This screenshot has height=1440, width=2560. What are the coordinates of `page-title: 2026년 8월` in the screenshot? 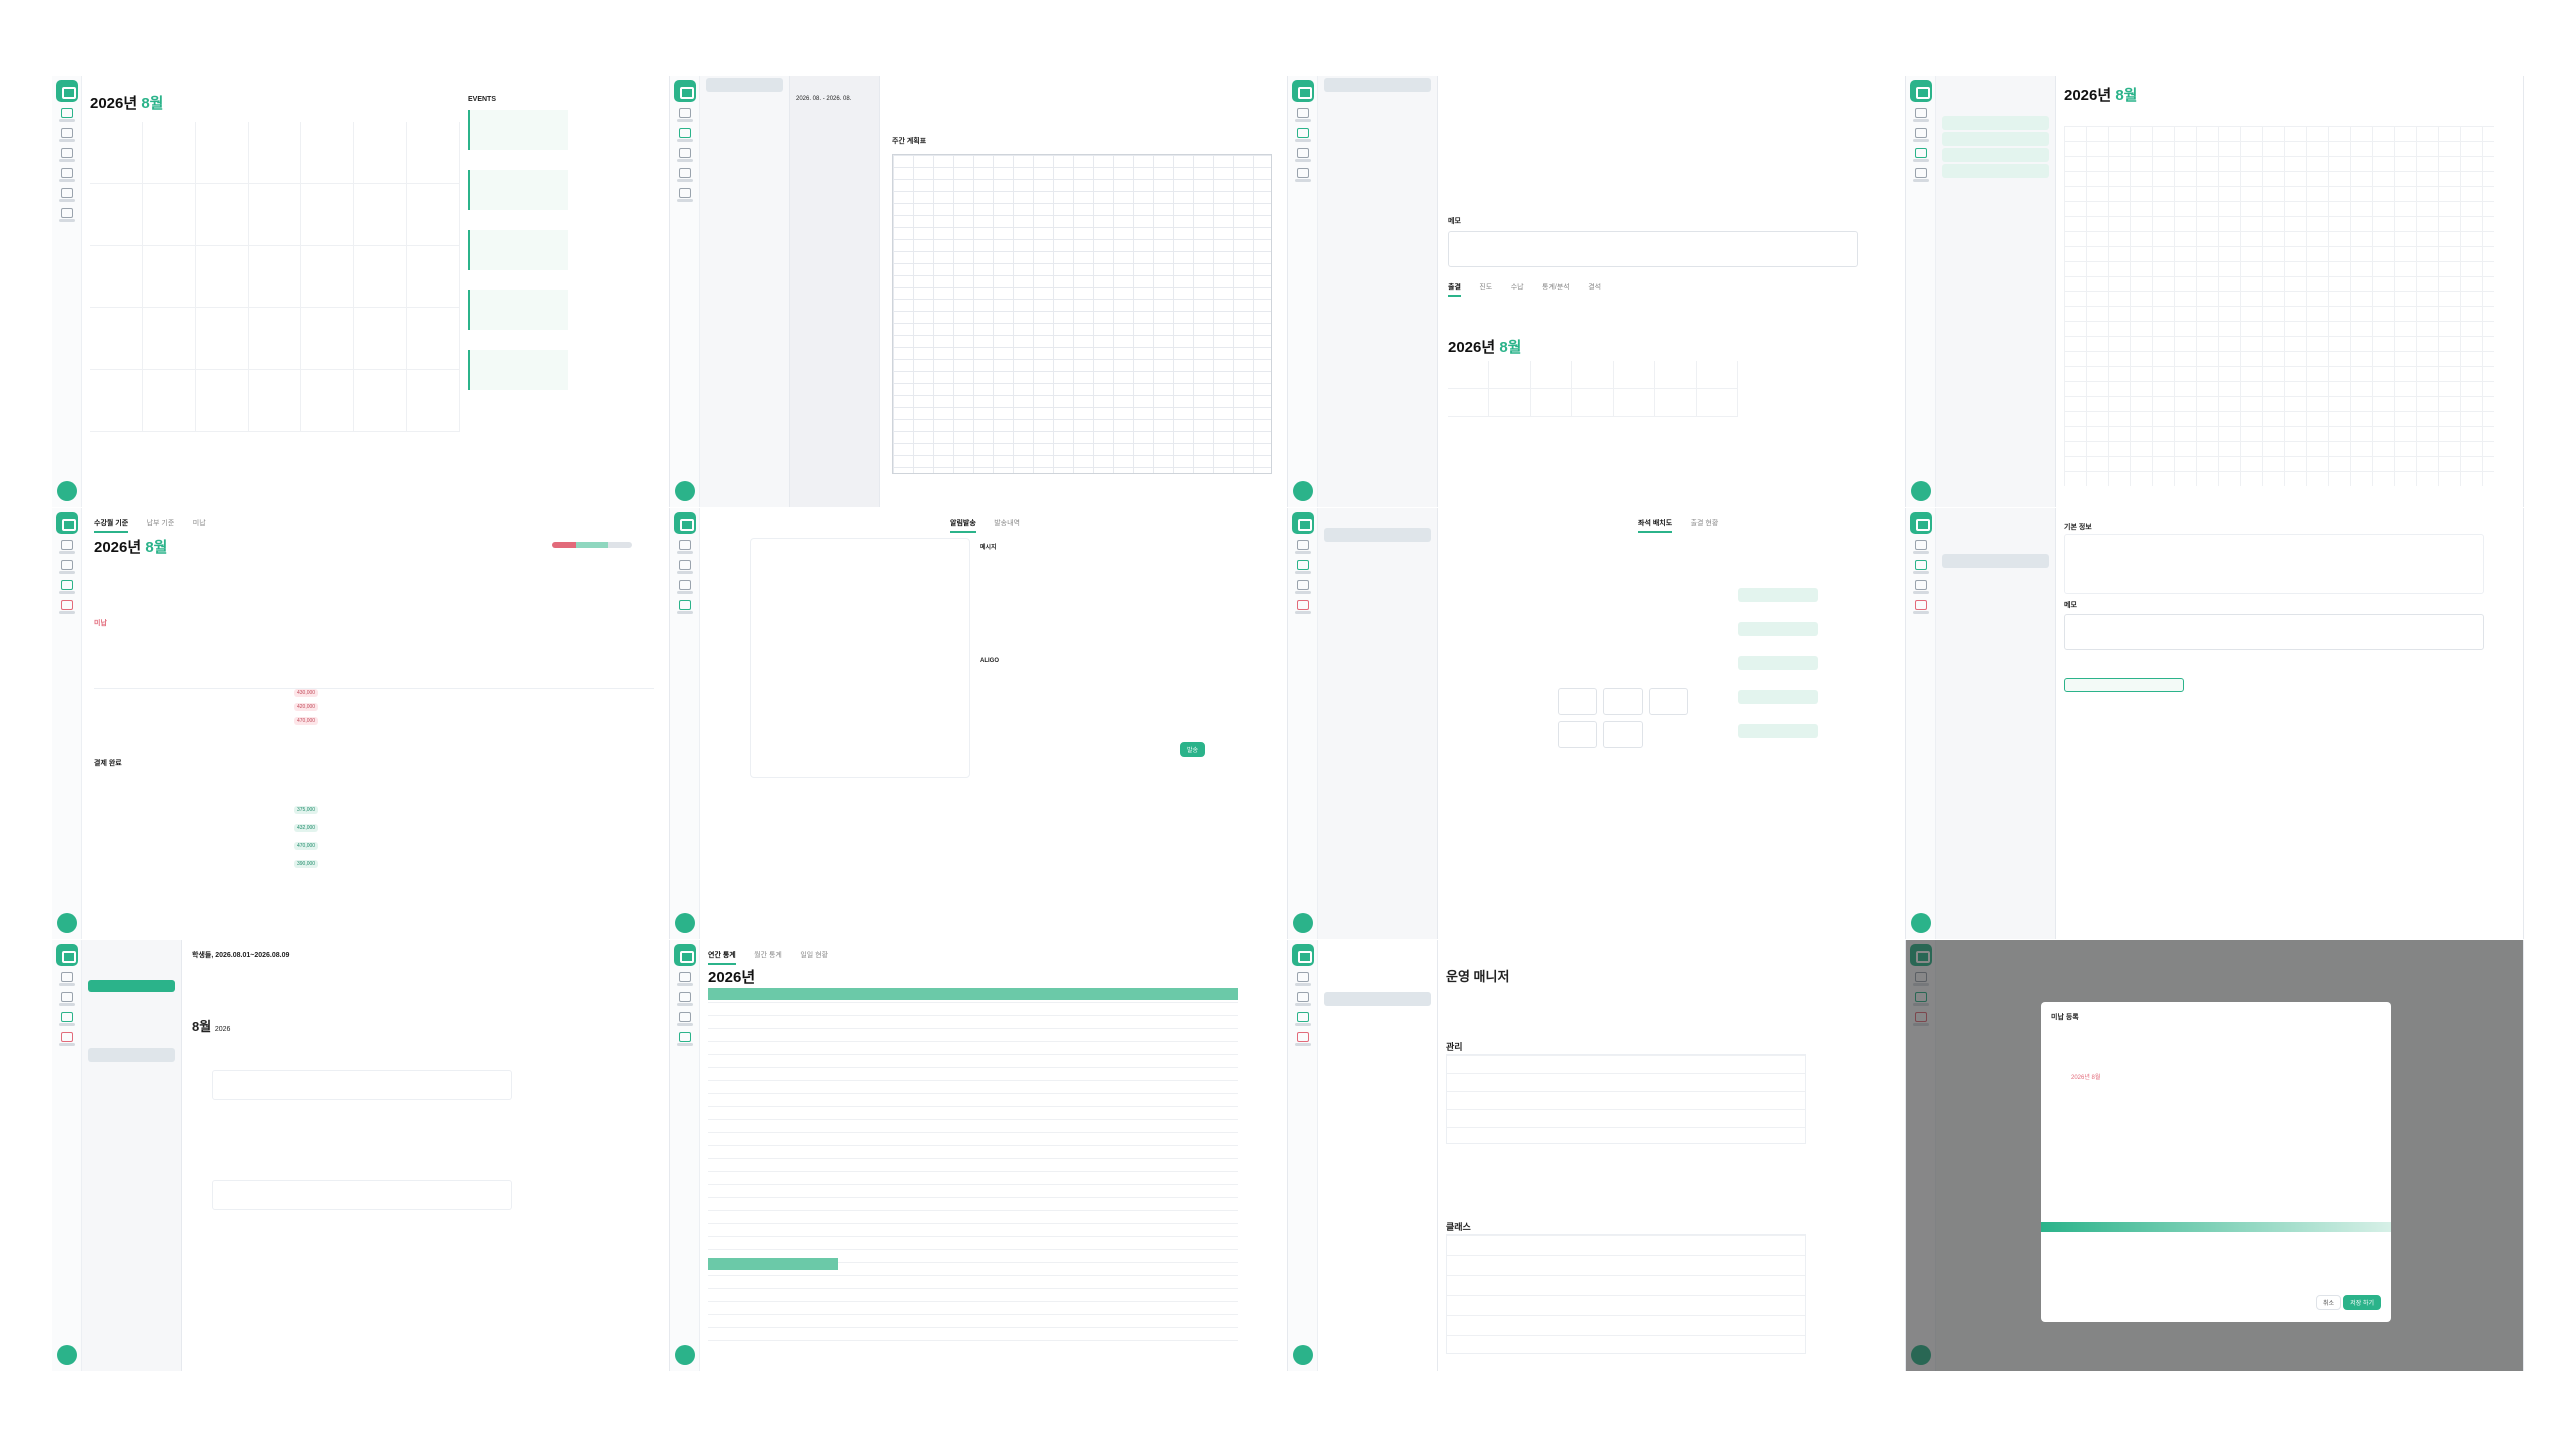 It's located at (127, 102).